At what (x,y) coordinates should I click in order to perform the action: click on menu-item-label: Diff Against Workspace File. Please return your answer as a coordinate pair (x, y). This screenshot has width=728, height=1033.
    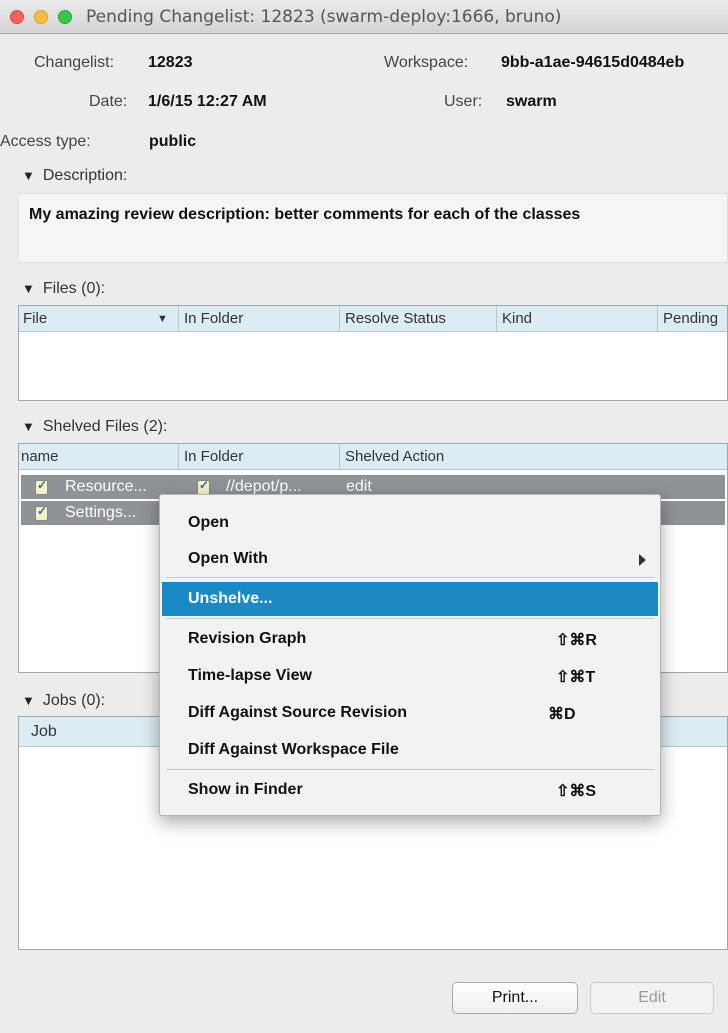
    Looking at the image, I should click on (293, 749).